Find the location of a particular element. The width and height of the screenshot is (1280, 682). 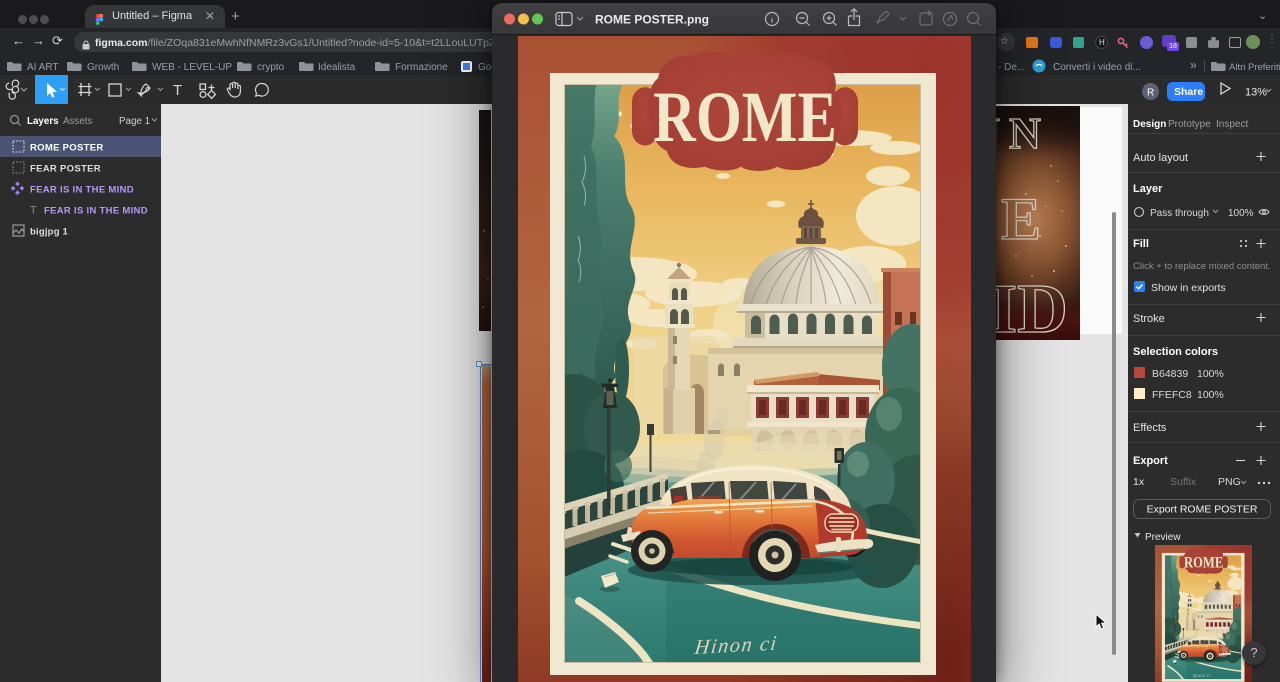

svg-text: Hinon ci is located at coordinates (735, 646).